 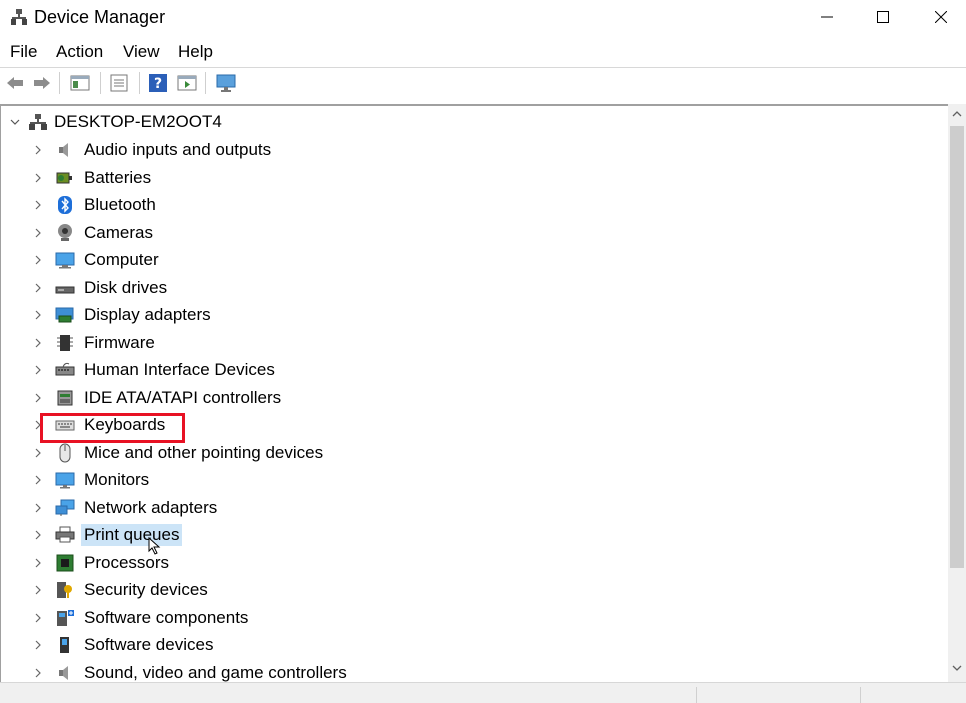 What do you see at coordinates (65, 370) in the screenshot?
I see `hid-icon` at bounding box center [65, 370].